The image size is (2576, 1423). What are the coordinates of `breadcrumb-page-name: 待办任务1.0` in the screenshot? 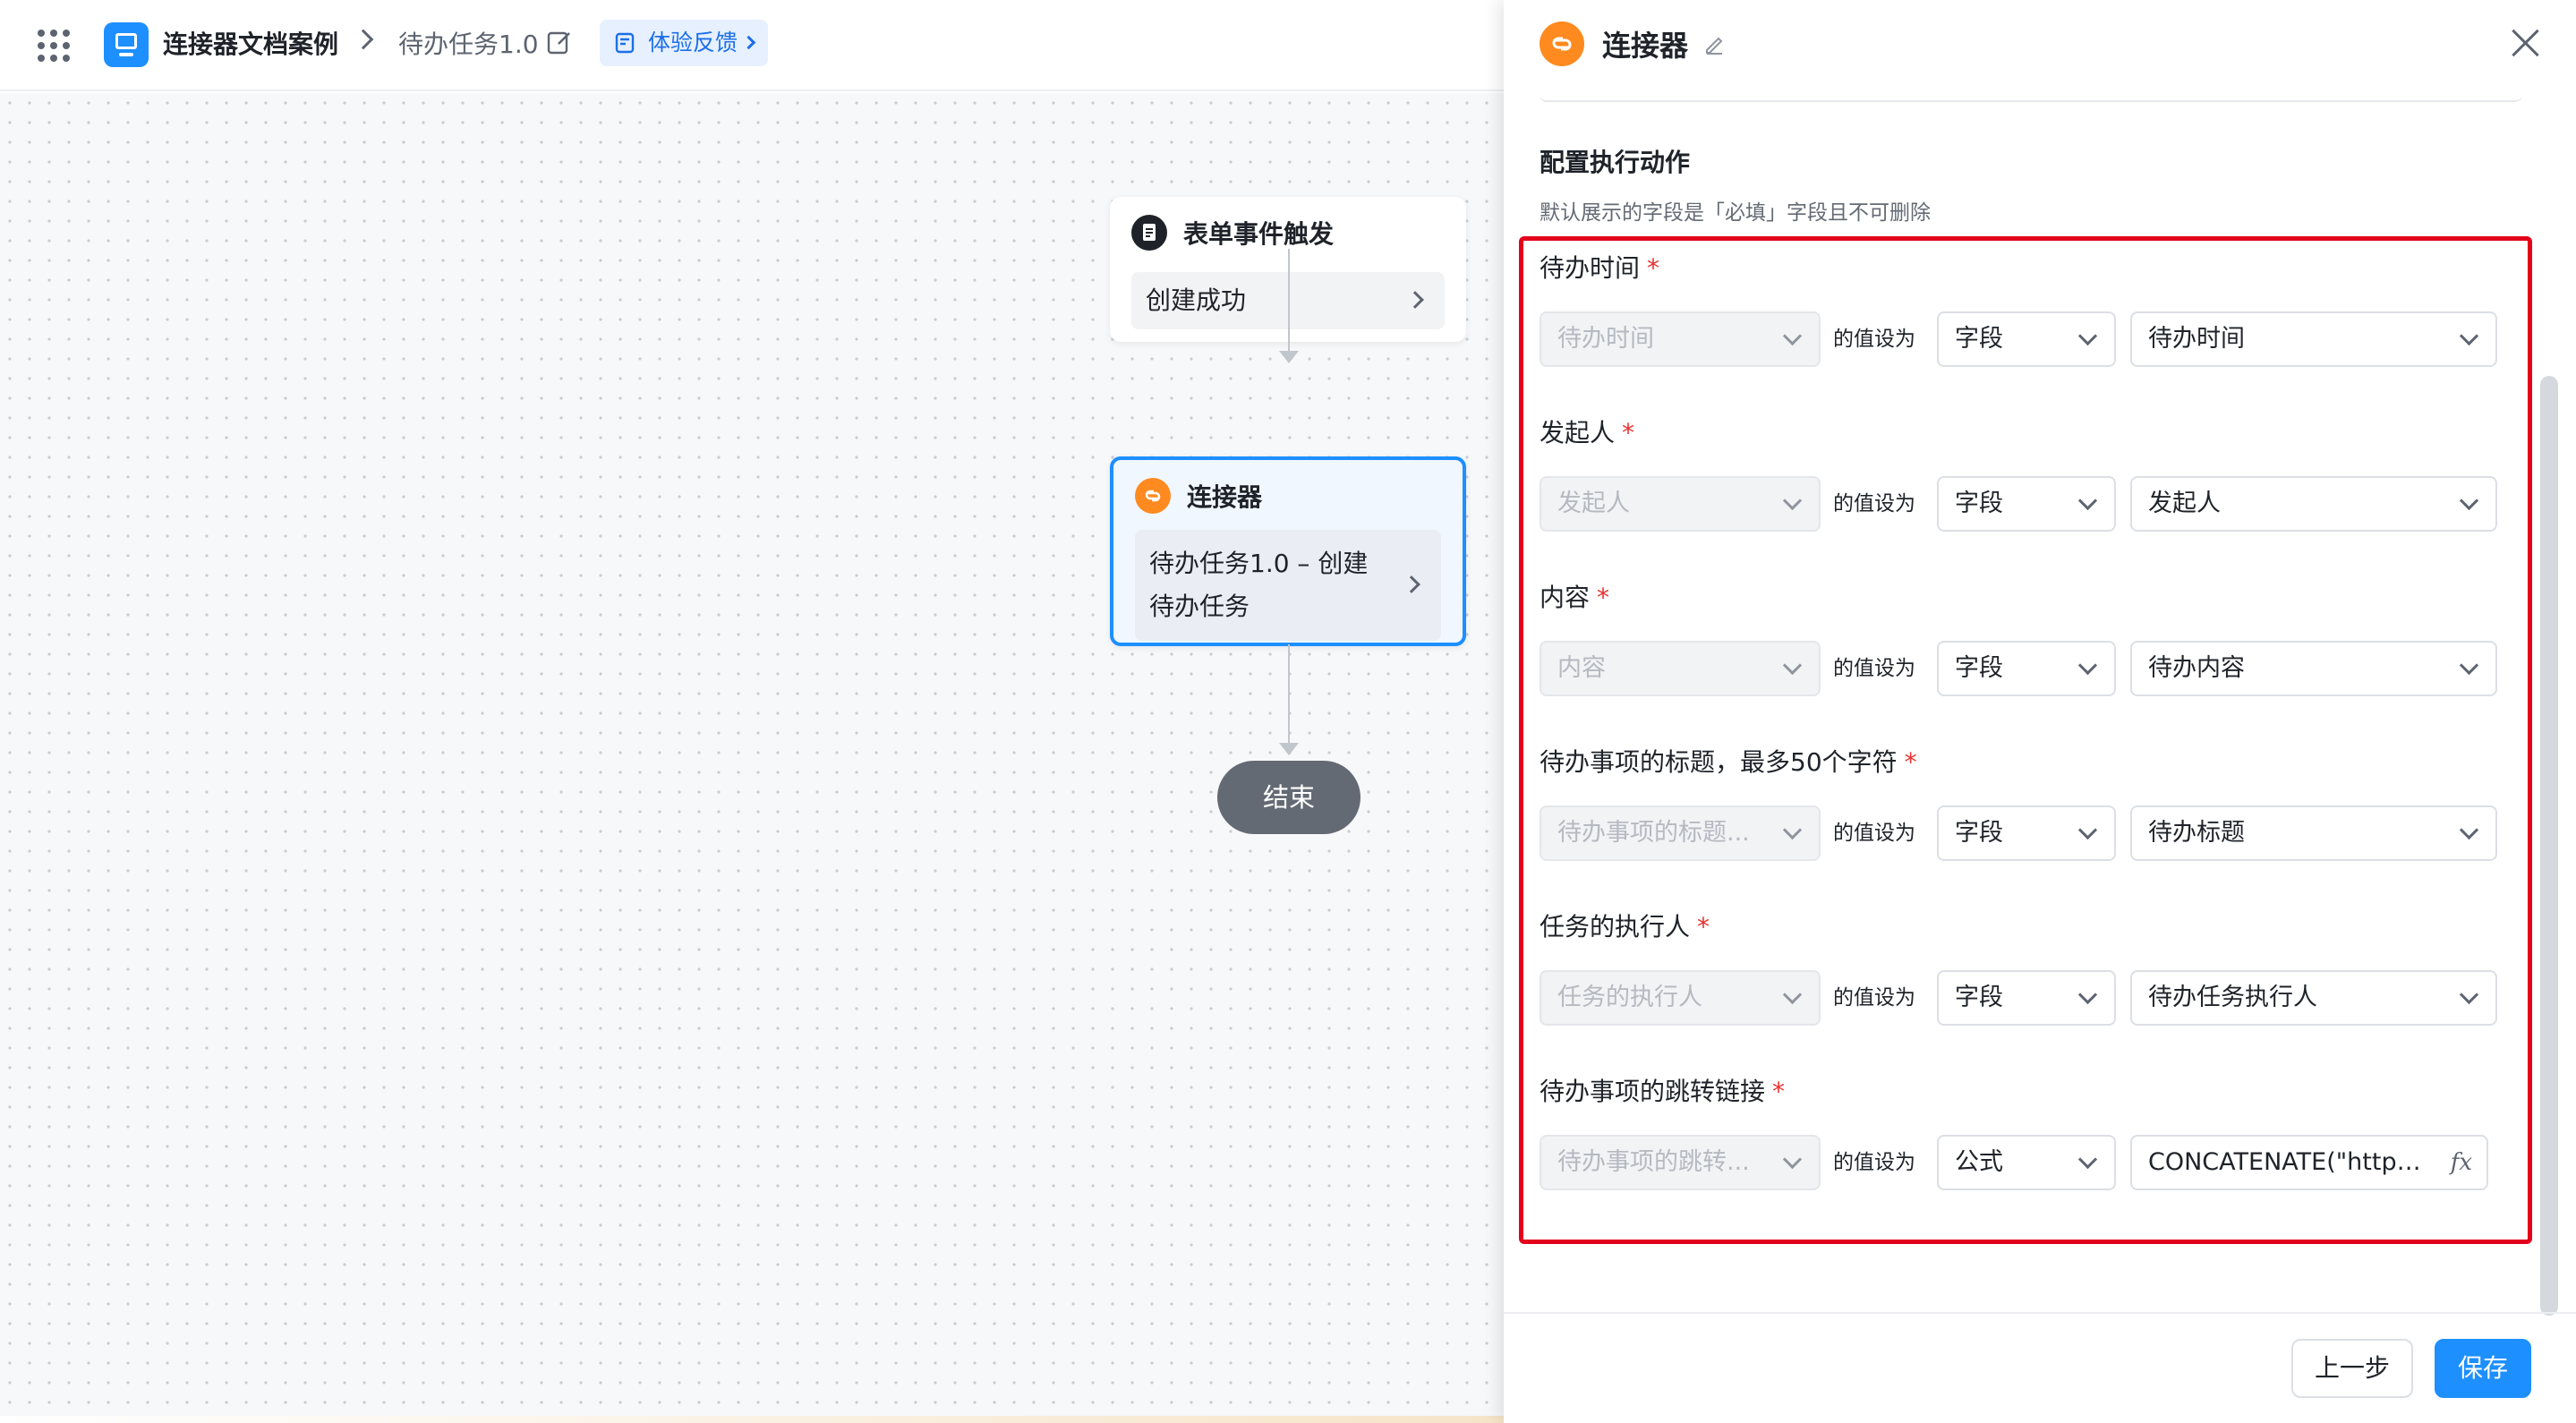 It's located at (468, 45).